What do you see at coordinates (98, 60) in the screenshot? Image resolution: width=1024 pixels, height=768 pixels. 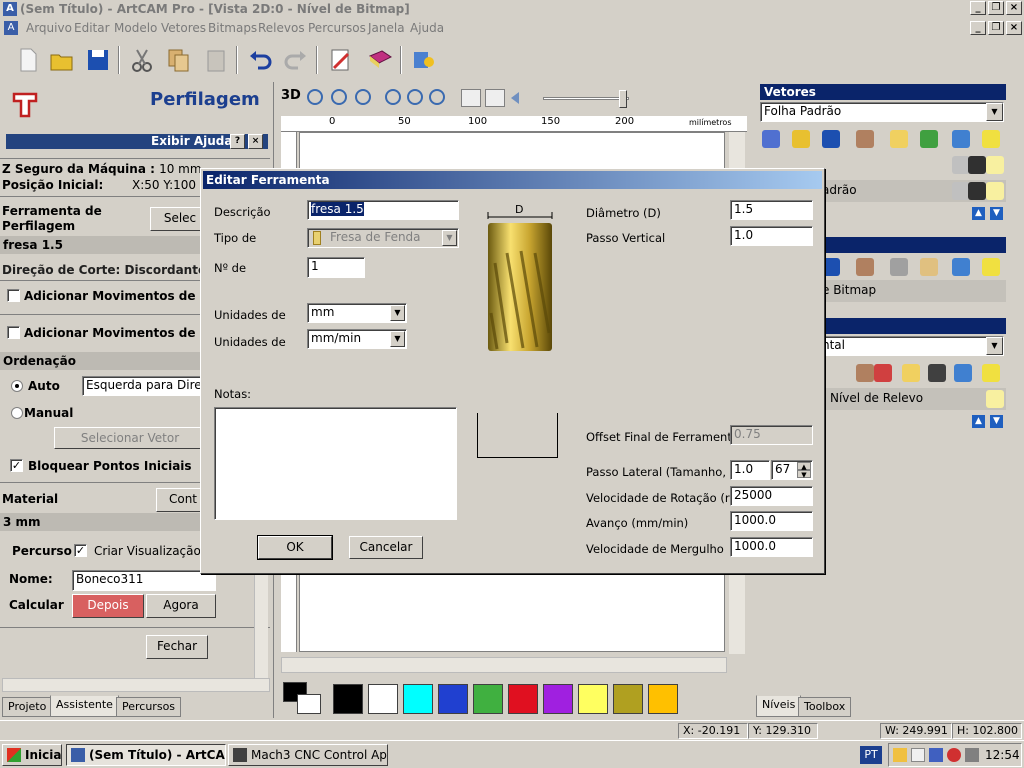 I see `save-icon` at bounding box center [98, 60].